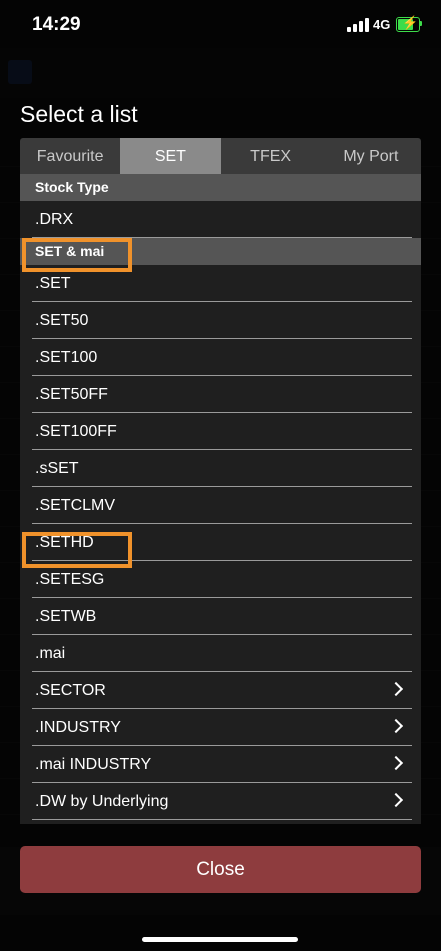  I want to click on highlight-box-sethd, so click(77, 550).